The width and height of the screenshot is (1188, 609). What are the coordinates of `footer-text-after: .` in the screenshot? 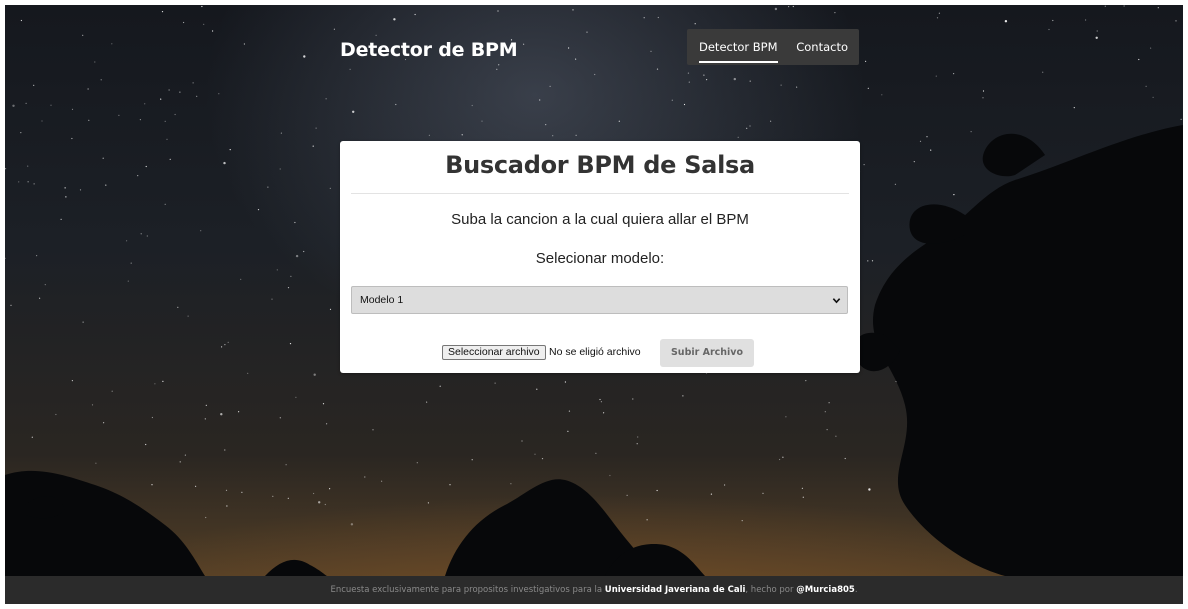 It's located at (856, 590).